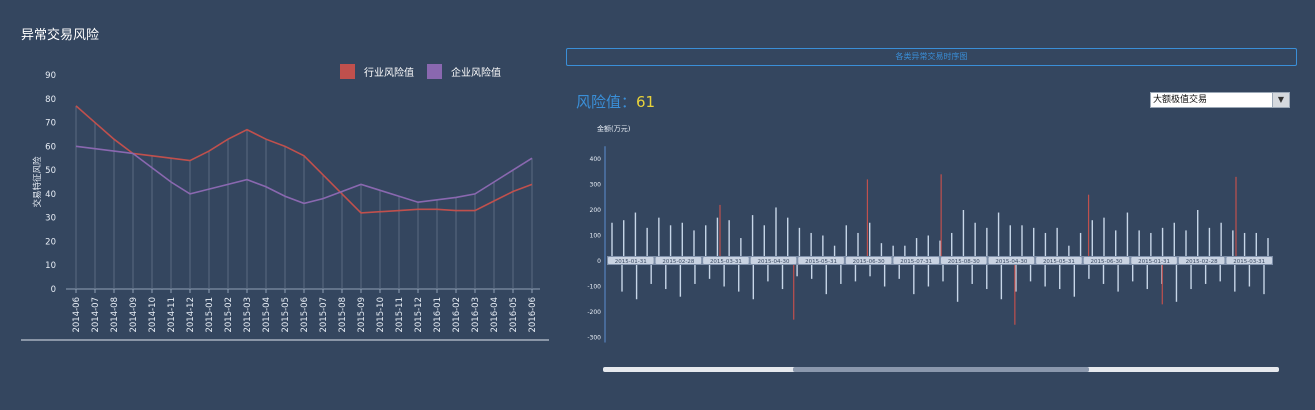 This screenshot has height=410, width=1315. I want to click on x-tick-label: 2016-05, so click(514, 315).